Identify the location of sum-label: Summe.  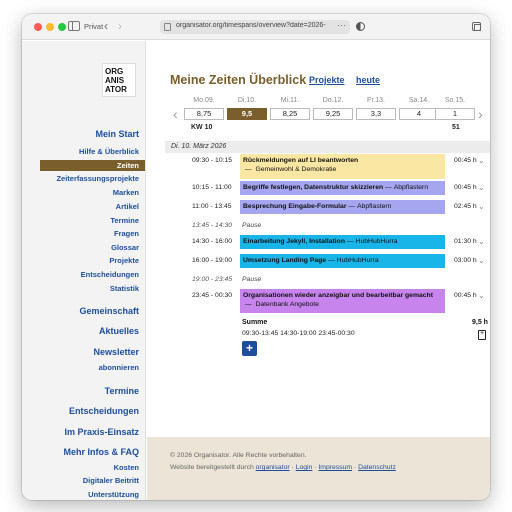
(255, 322).